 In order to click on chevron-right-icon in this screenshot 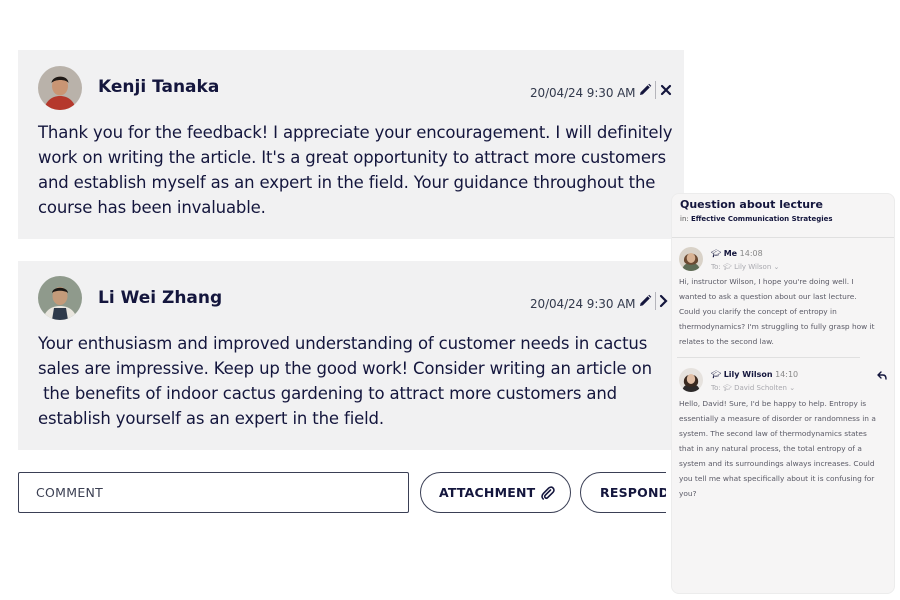, I will do `click(664, 301)`.